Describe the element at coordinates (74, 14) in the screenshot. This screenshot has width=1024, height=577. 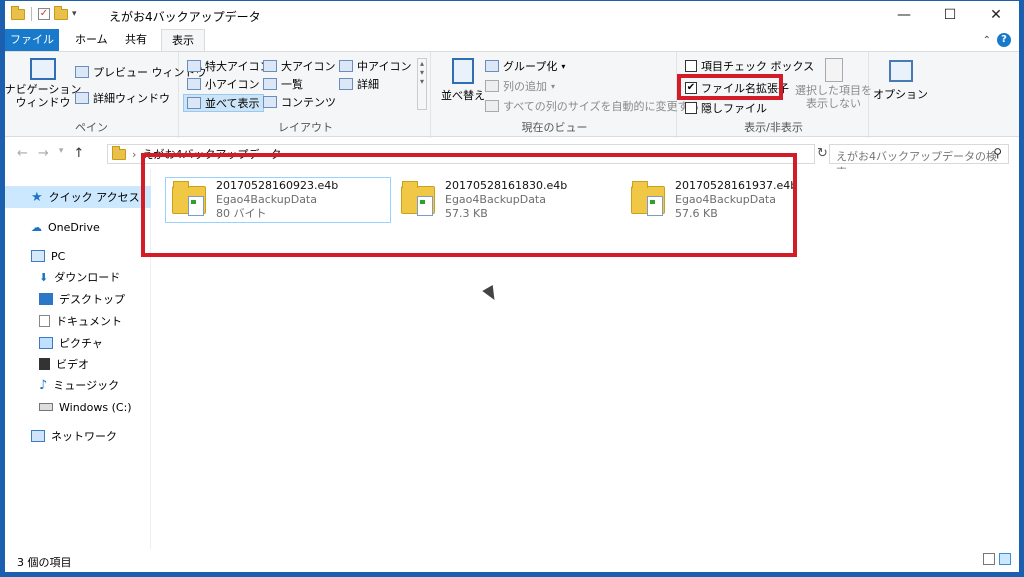
I see `customize-toolbar-icon: ▾` at that location.